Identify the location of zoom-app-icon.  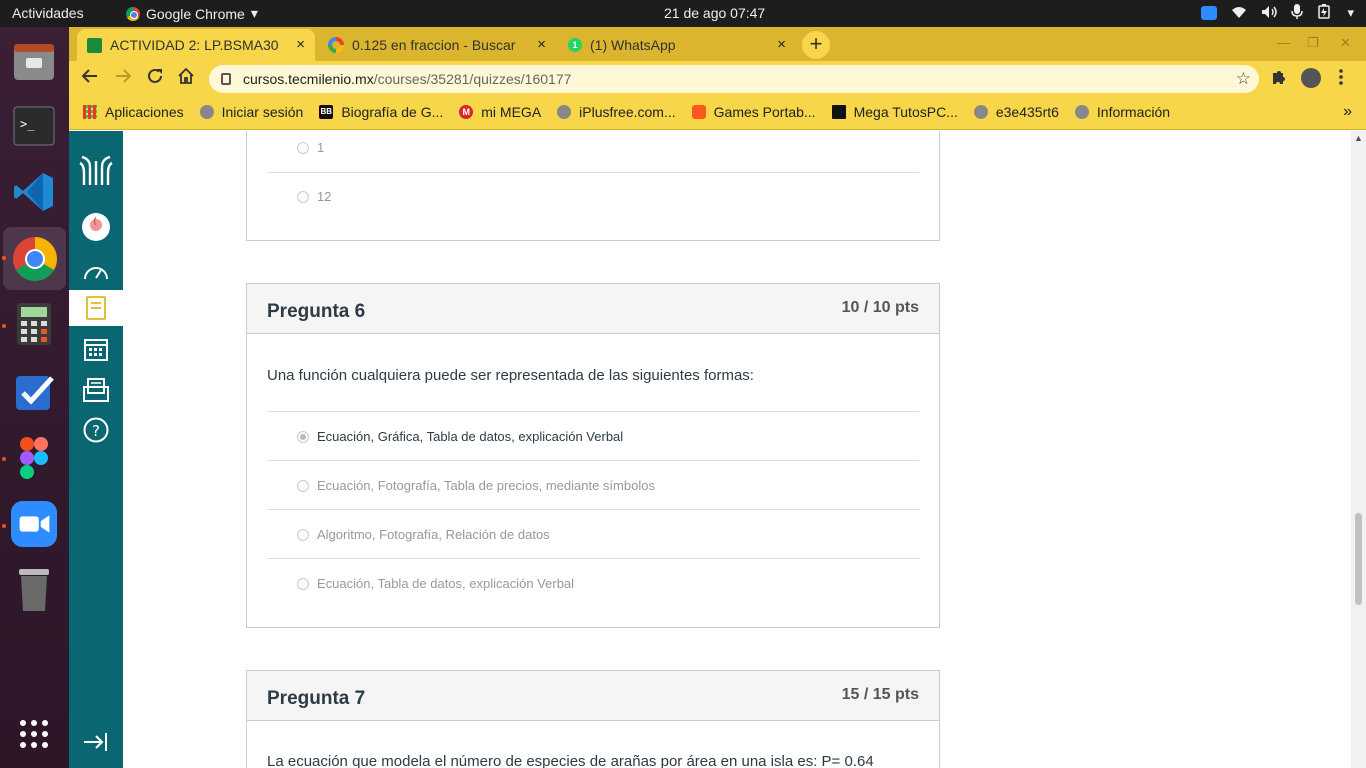
(34, 524).